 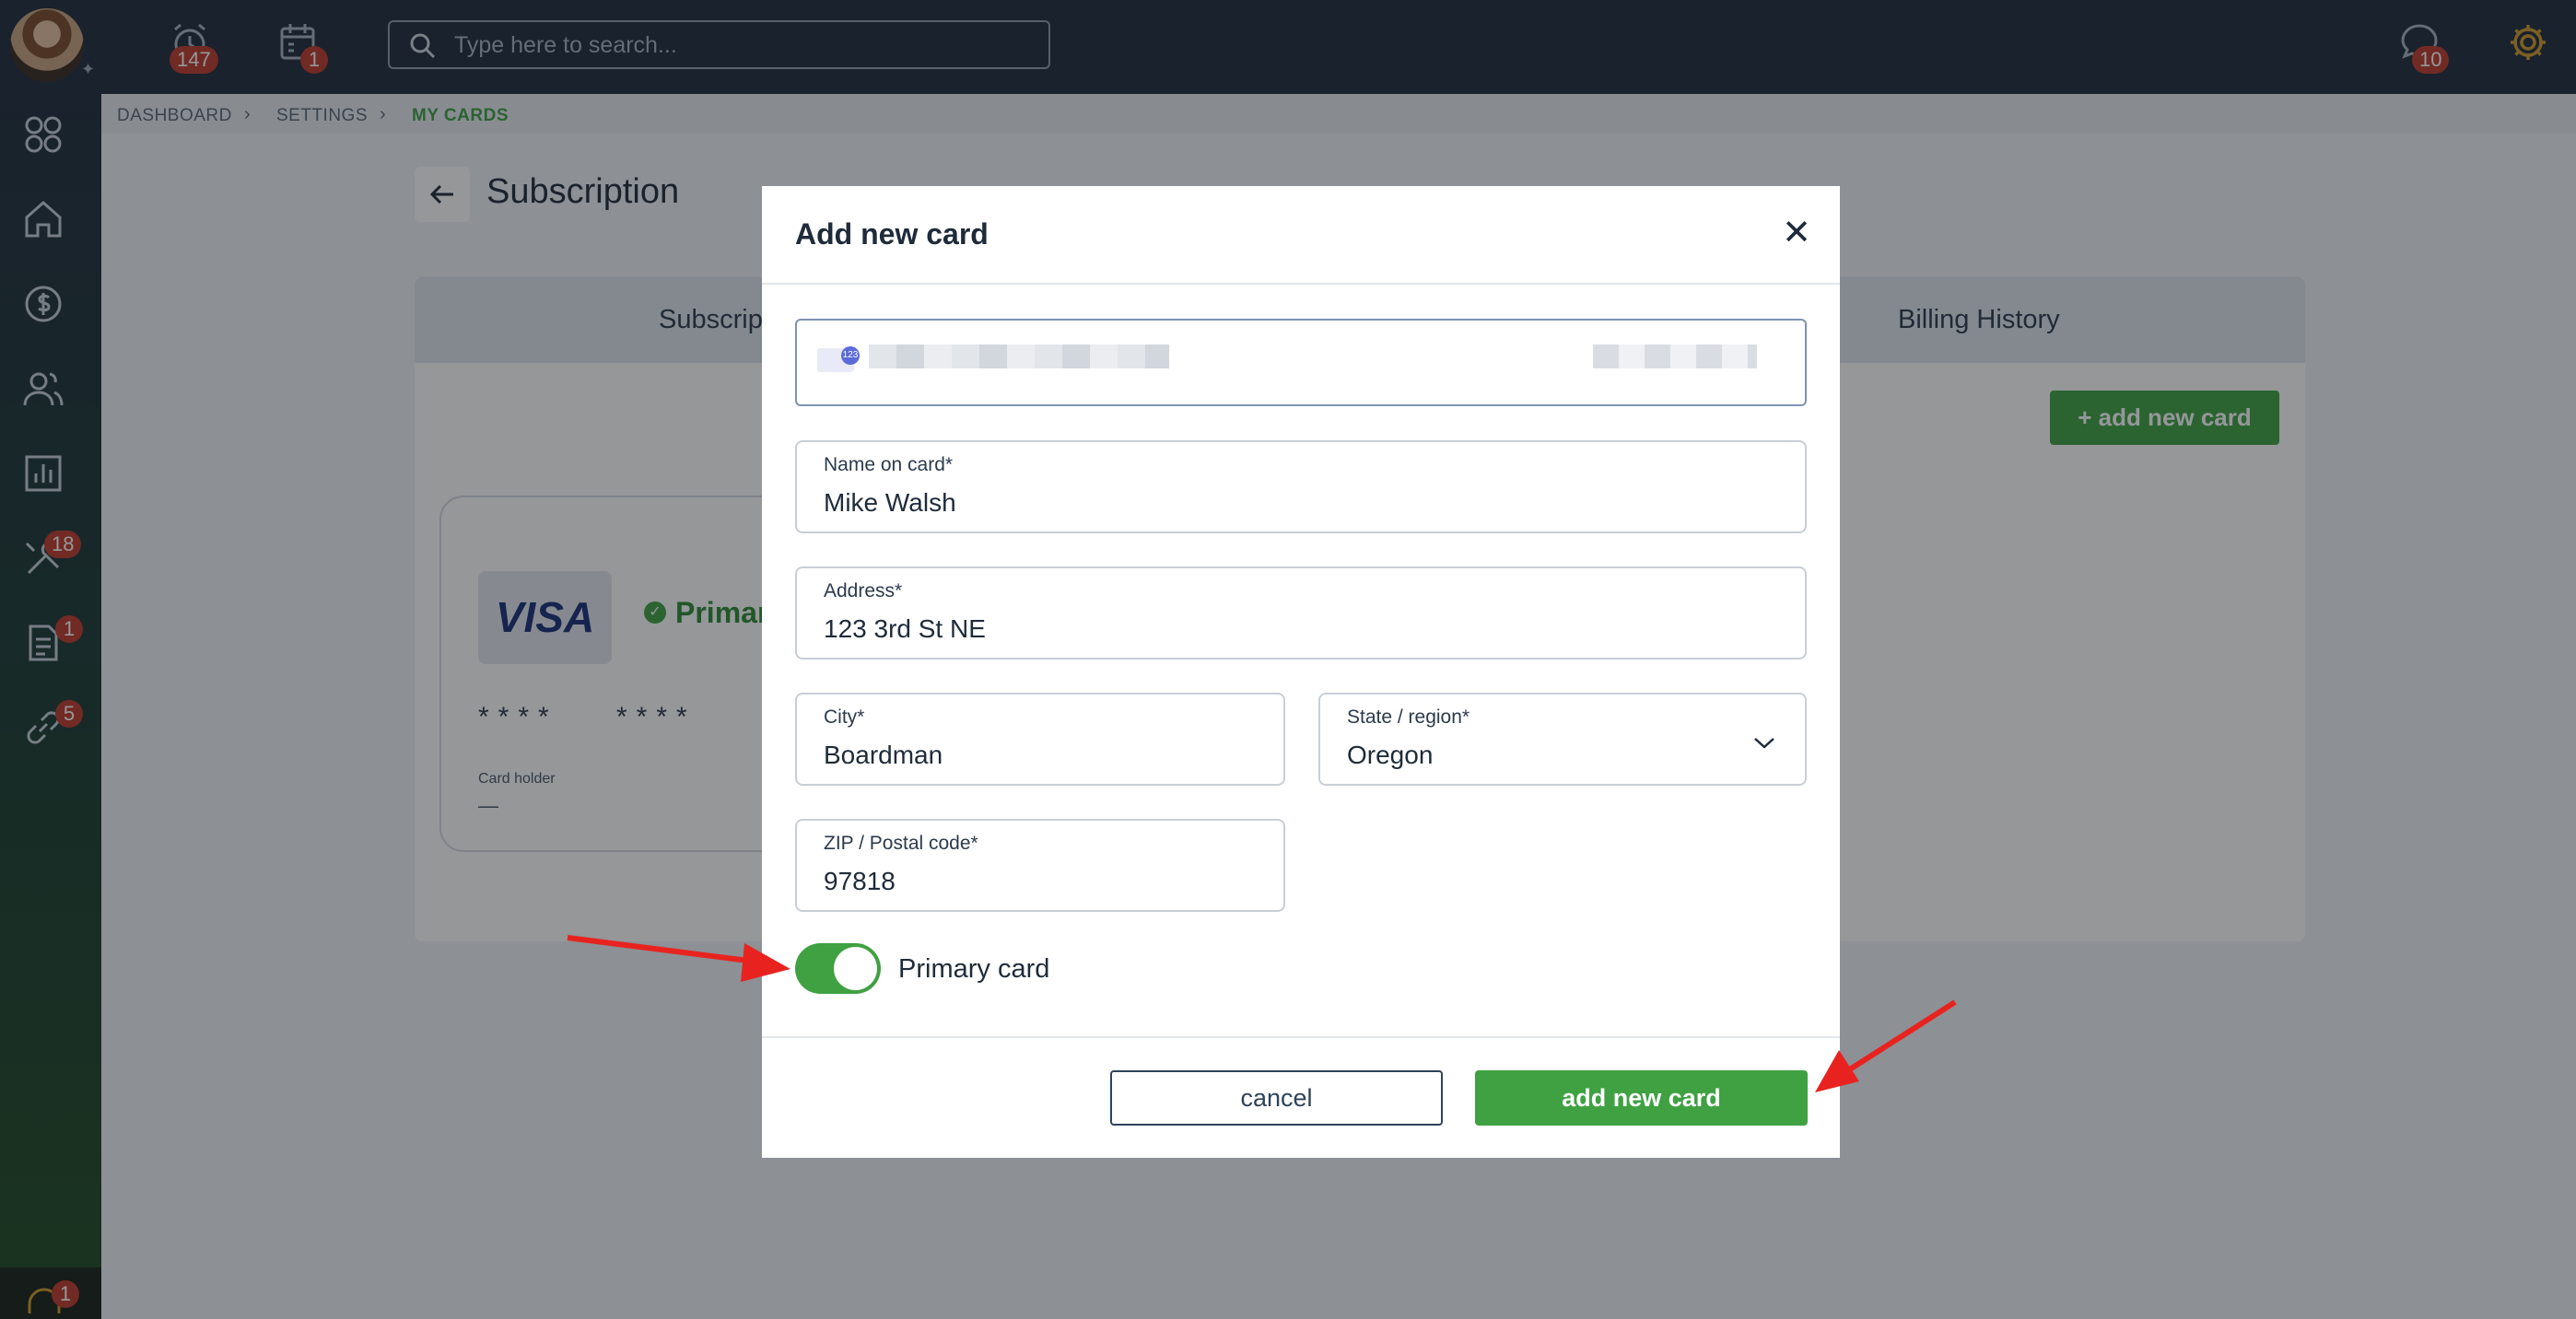 I want to click on zip-input, so click(x=1019, y=881).